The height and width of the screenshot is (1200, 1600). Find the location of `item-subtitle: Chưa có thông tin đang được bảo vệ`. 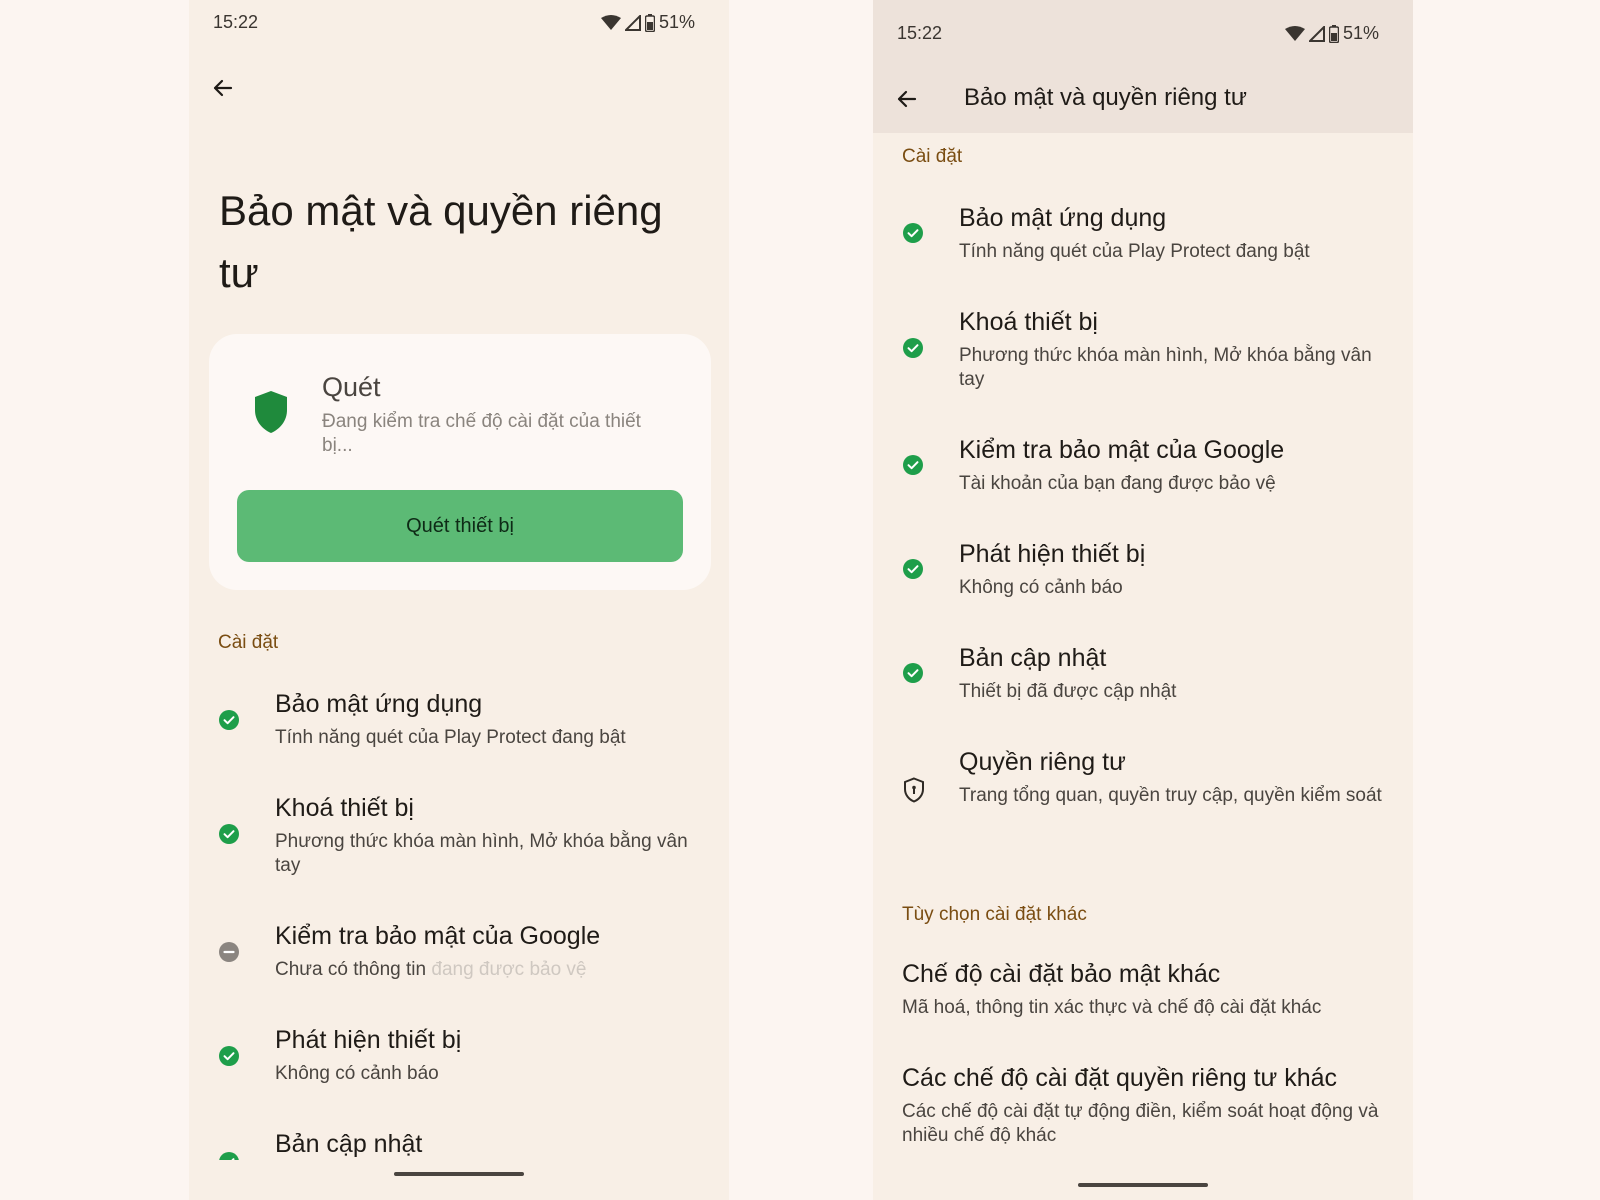

item-subtitle: Chưa có thông tin đang được bảo vệ is located at coordinates (490, 970).